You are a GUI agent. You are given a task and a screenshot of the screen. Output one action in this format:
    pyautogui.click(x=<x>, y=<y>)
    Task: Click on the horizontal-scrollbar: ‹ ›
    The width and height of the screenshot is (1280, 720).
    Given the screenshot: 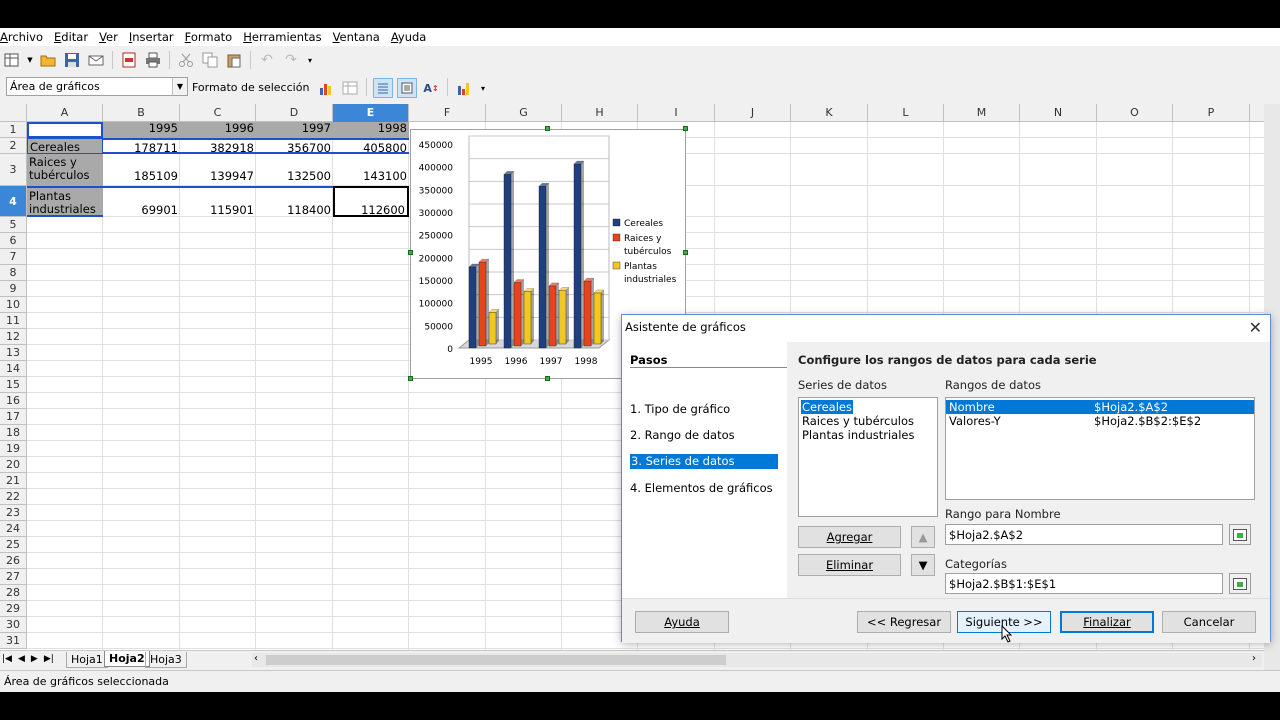 What is the action you would take?
    pyautogui.click(x=757, y=660)
    